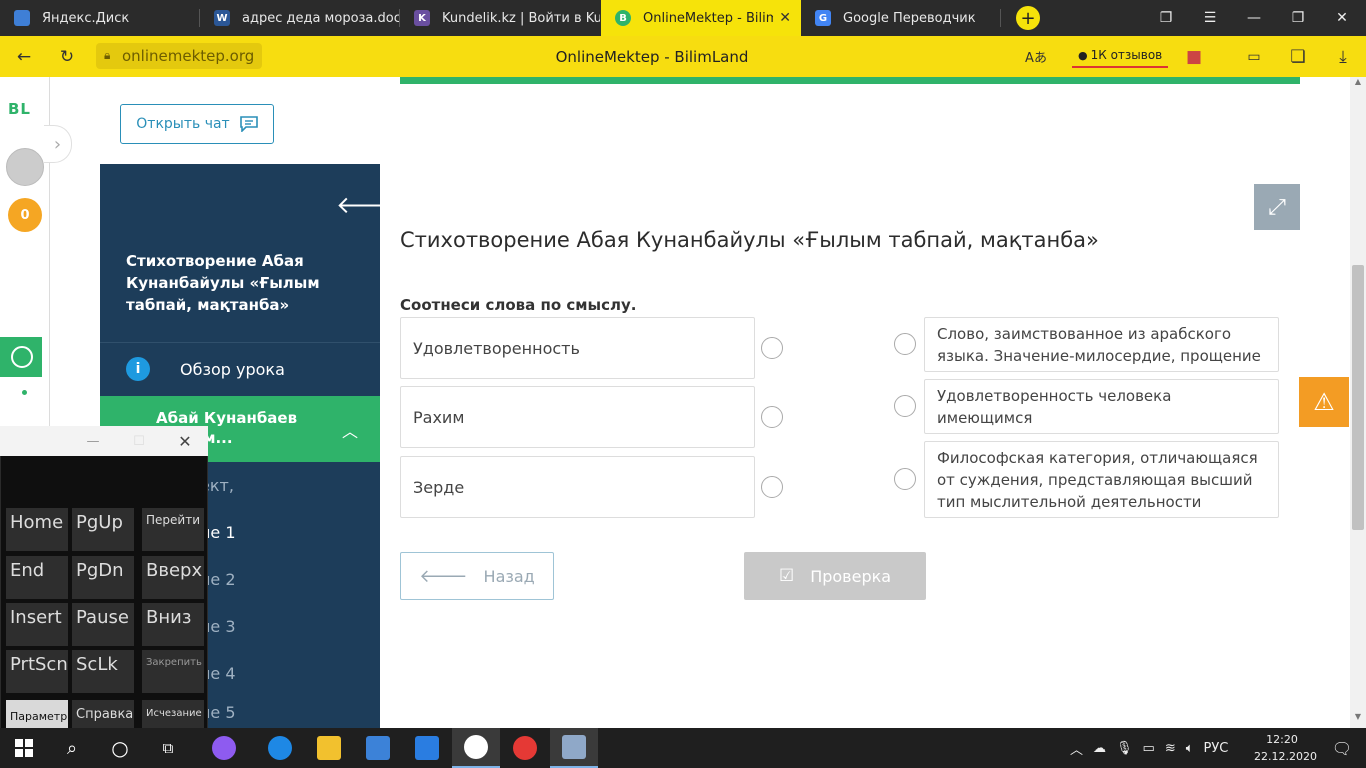 The width and height of the screenshot is (1366, 768). Describe the element at coordinates (500, 18) in the screenshot. I see `tab-kundelik: K Kundelik.kz | Войти в Kund` at that location.